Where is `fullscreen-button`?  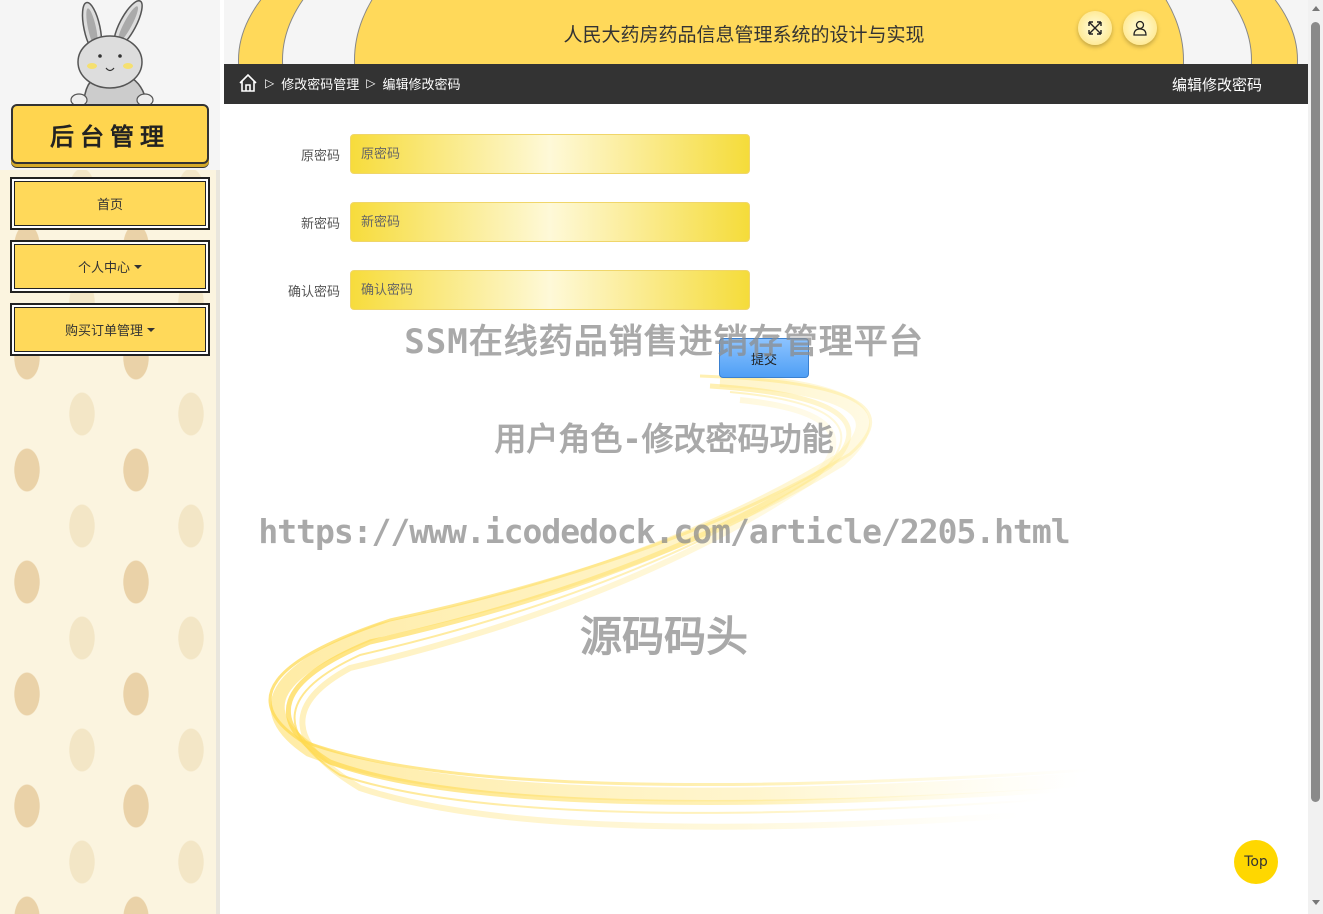
fullscreen-button is located at coordinates (1095, 28).